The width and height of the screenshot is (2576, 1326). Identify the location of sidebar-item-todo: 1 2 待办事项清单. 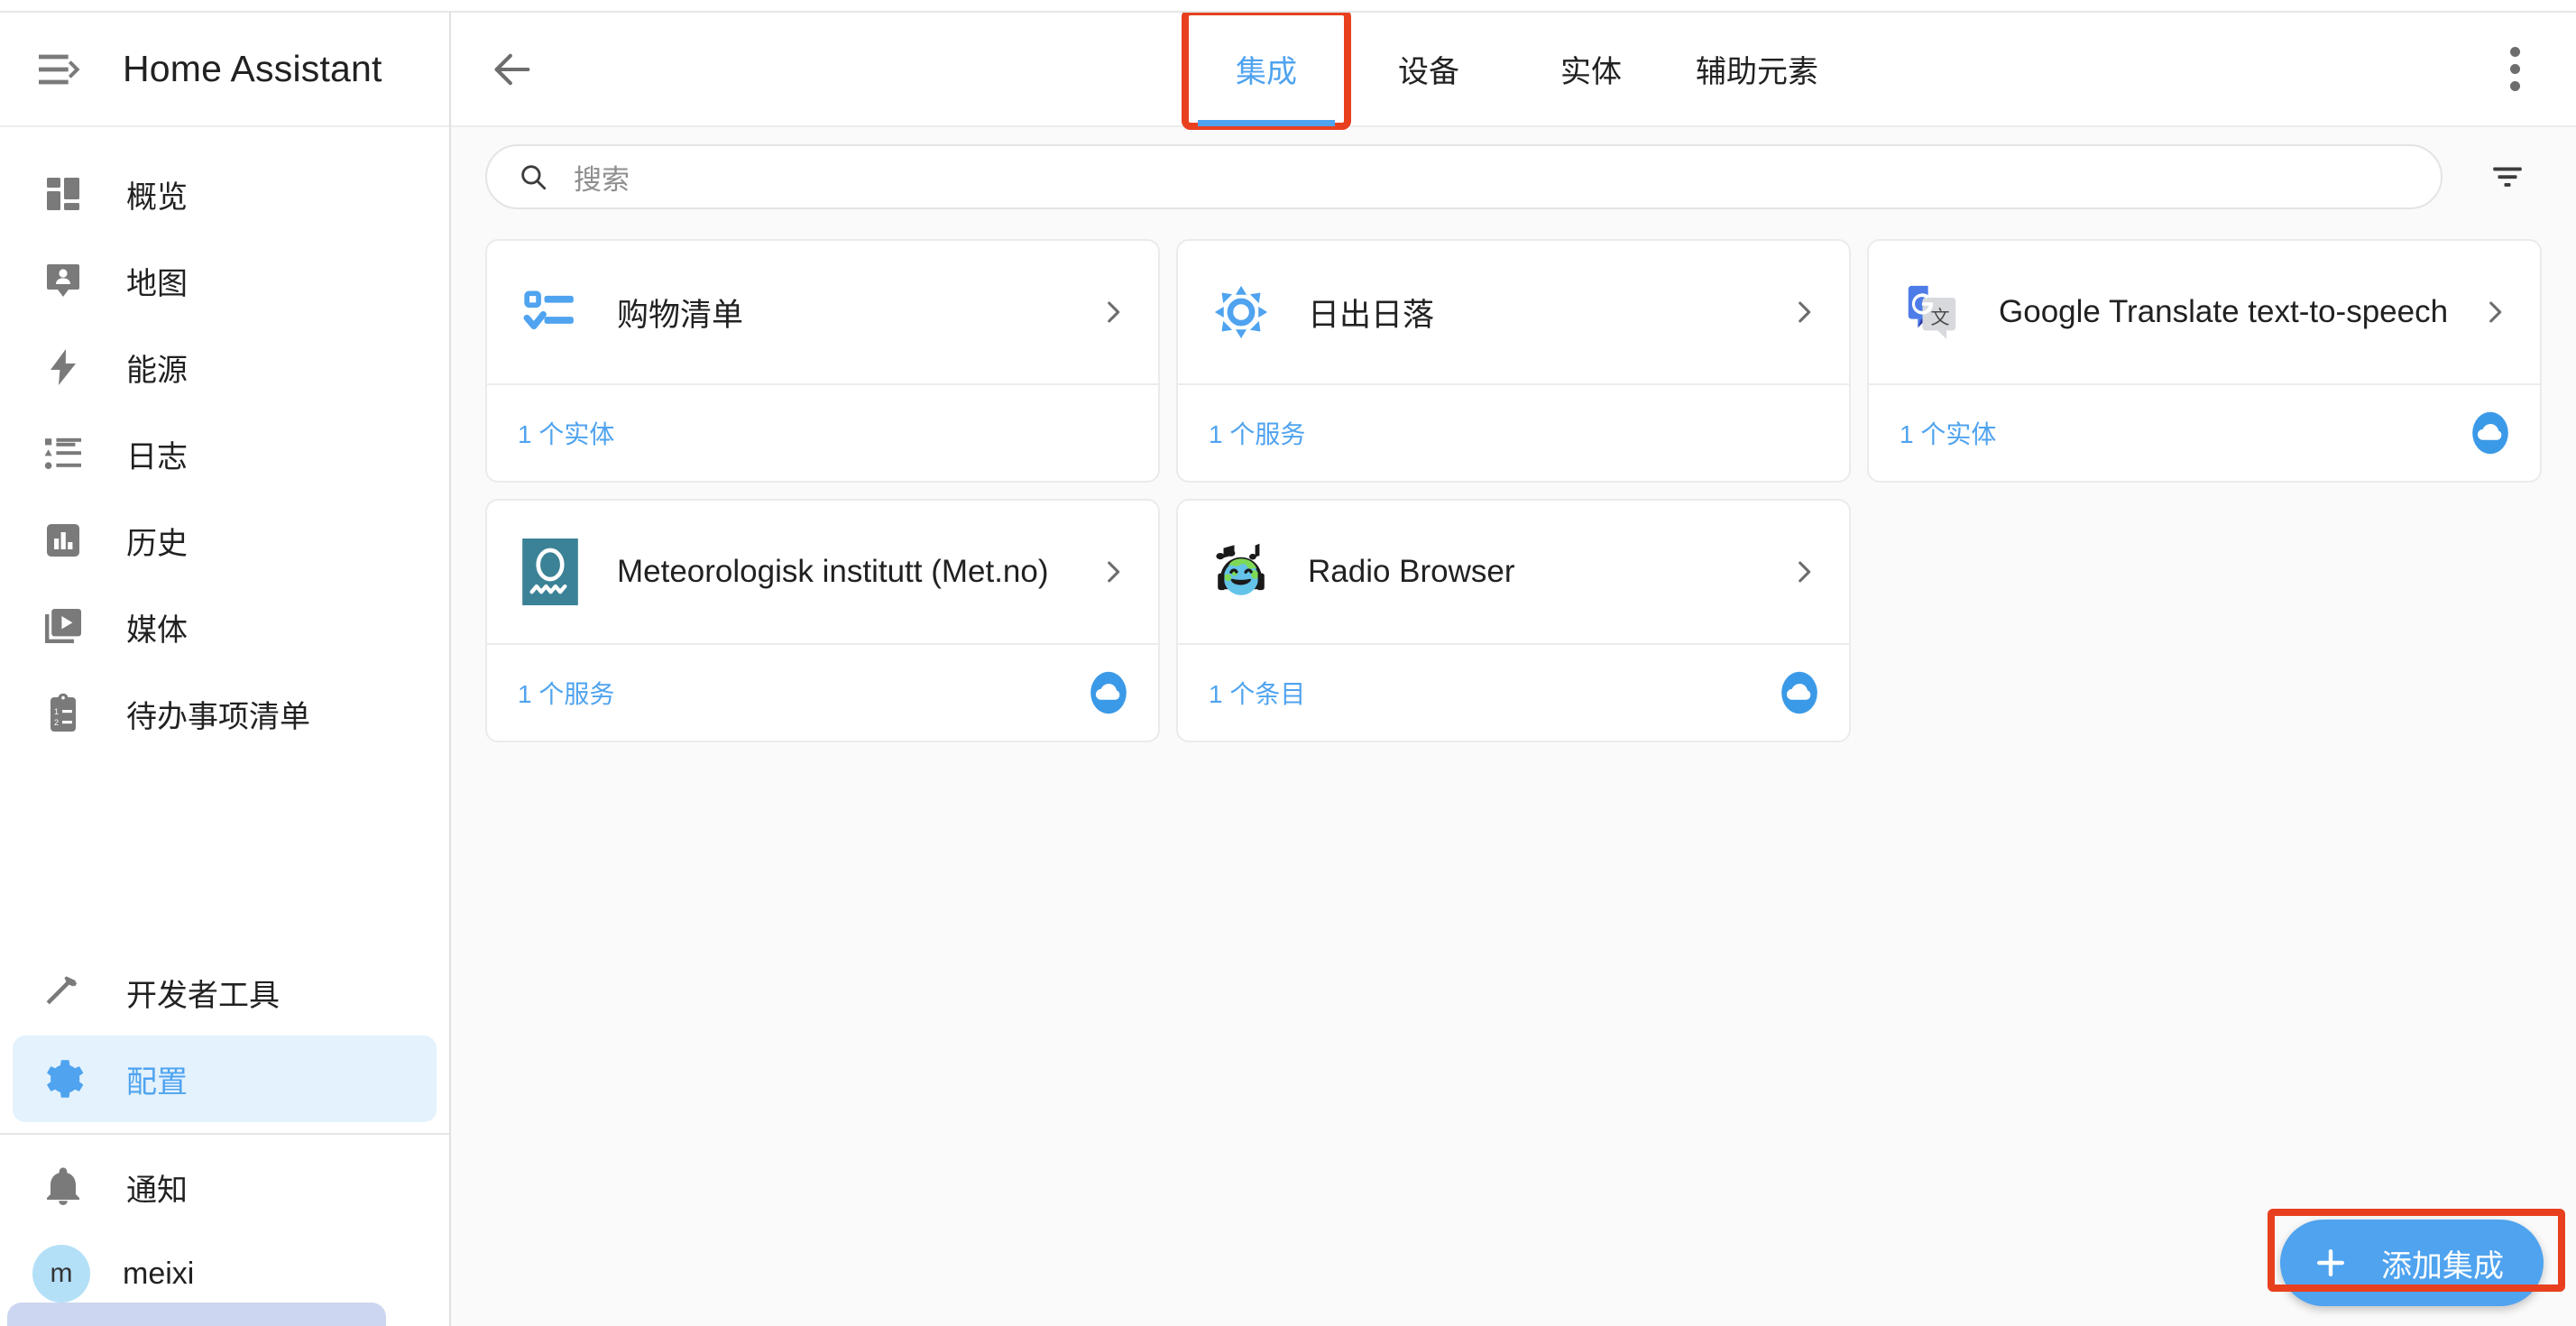
(225, 714).